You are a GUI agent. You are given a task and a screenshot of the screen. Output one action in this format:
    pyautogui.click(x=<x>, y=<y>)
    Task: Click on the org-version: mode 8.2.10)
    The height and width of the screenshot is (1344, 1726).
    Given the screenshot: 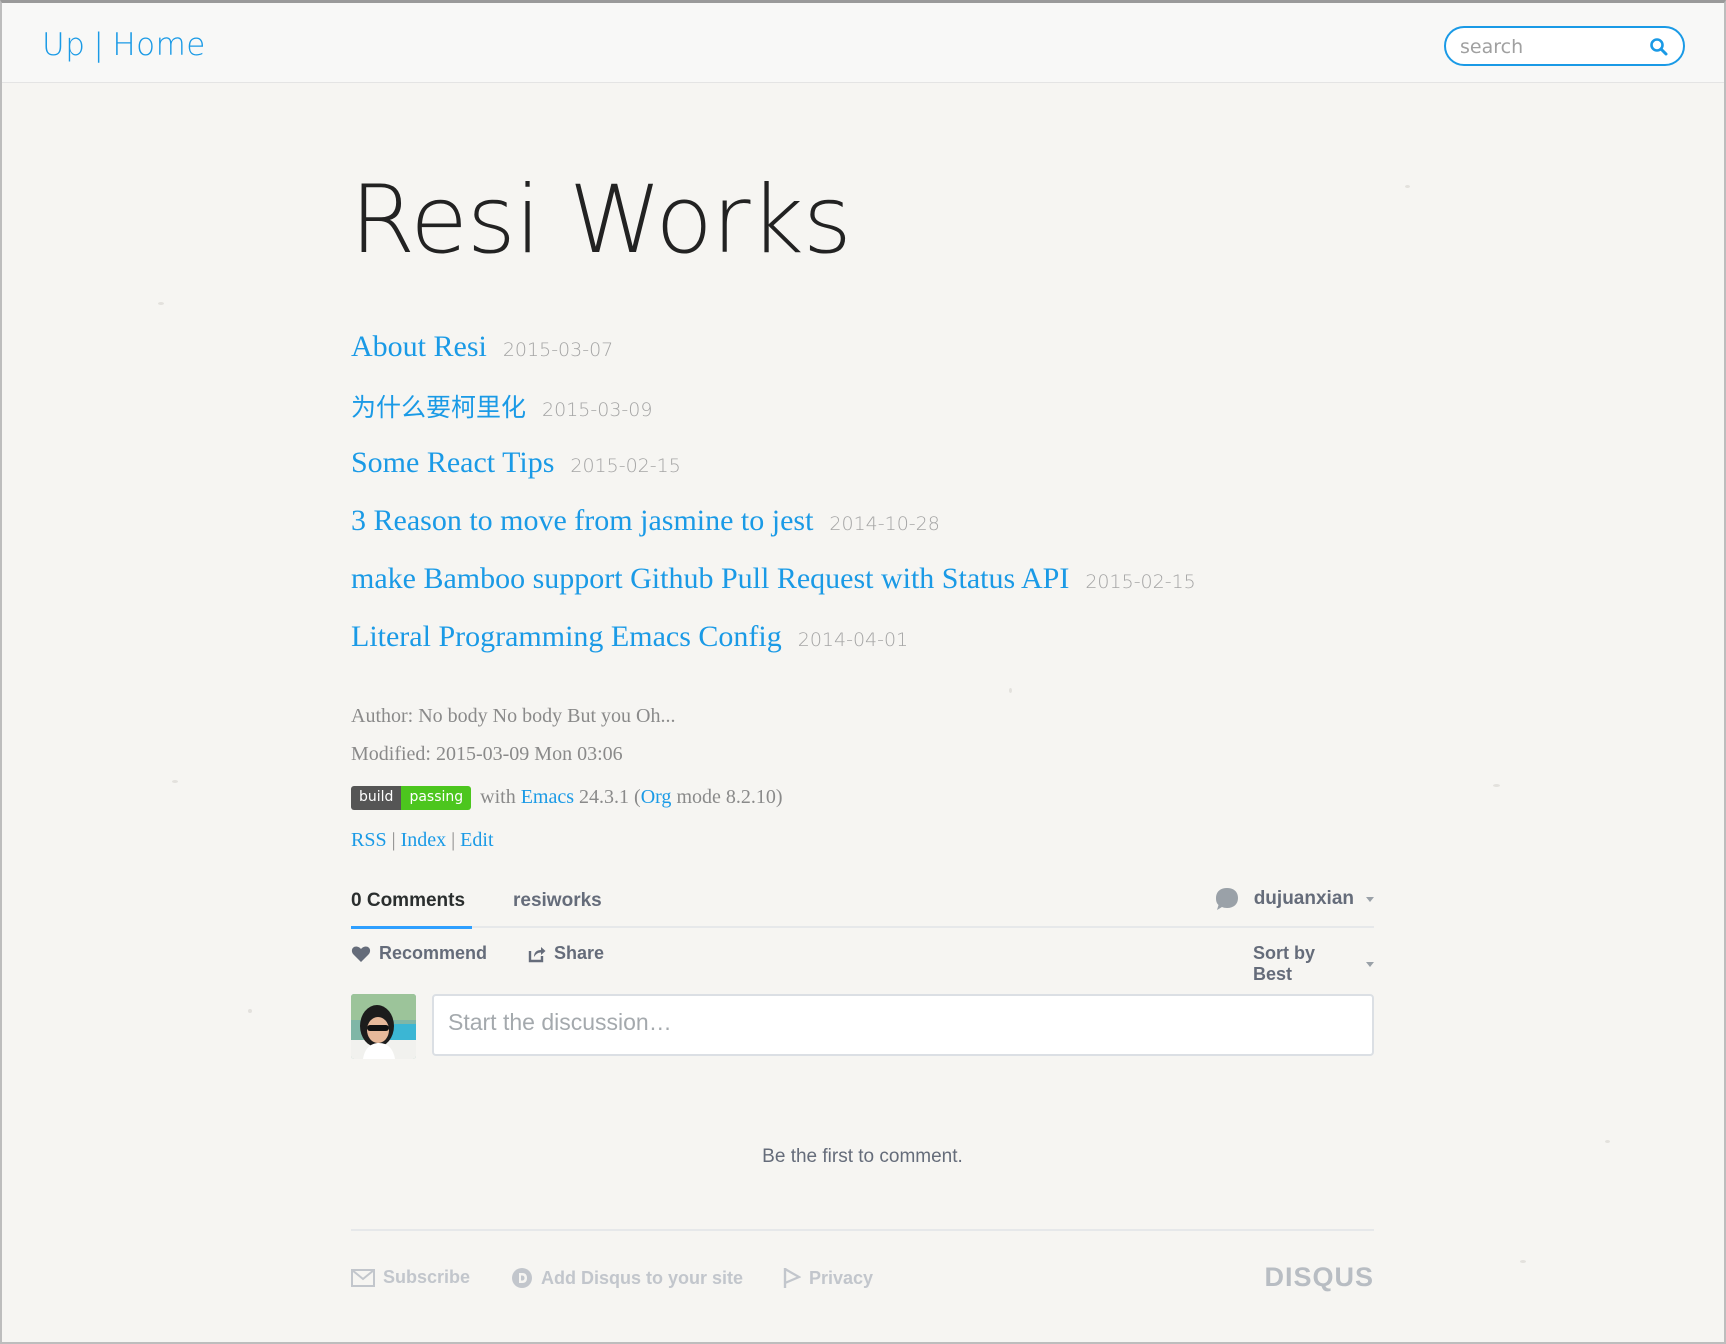 What is the action you would take?
    pyautogui.click(x=729, y=797)
    